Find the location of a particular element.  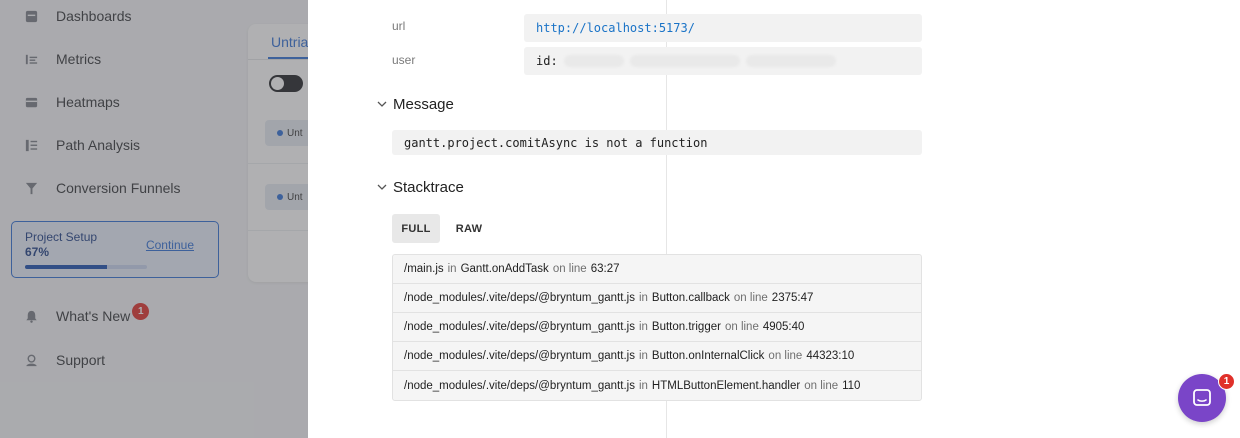

frame-function: Button.trigger is located at coordinates (686, 327).